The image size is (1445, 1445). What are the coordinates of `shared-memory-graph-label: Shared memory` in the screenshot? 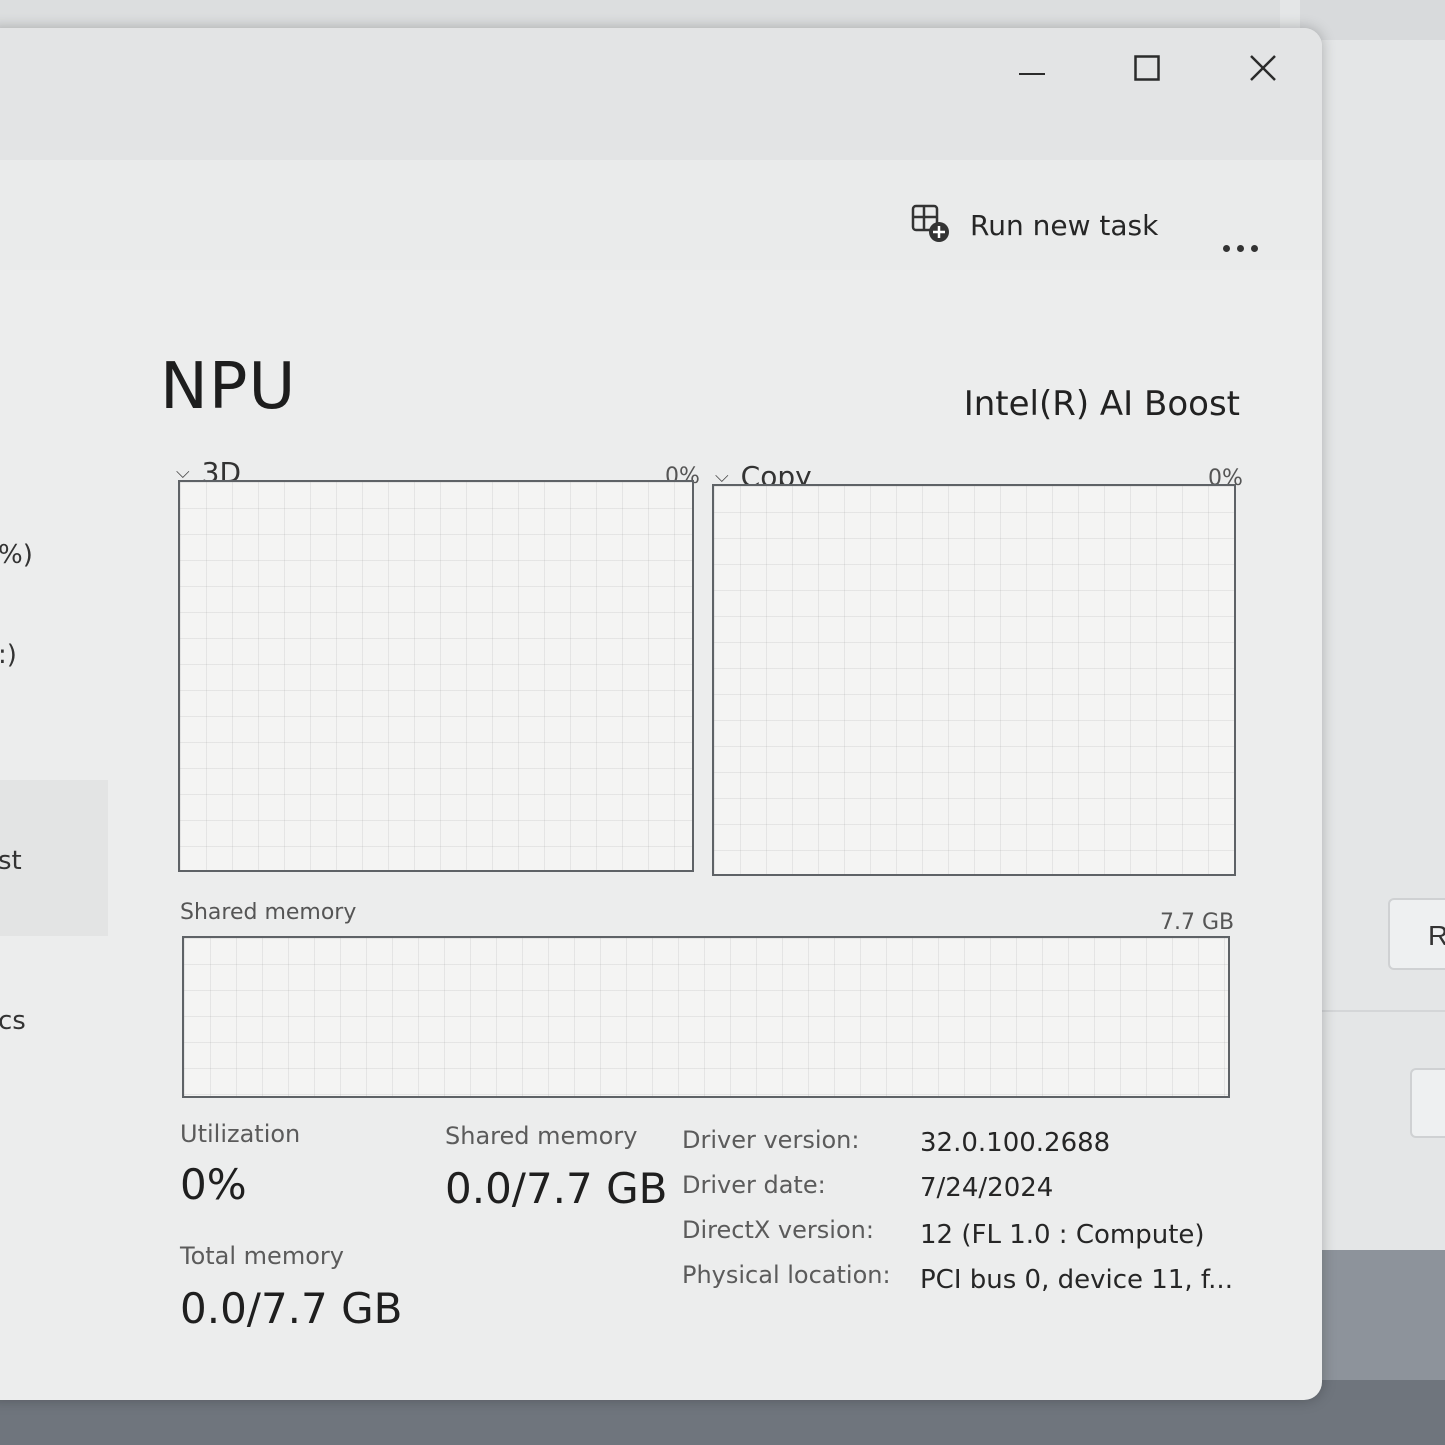 It's located at (268, 912).